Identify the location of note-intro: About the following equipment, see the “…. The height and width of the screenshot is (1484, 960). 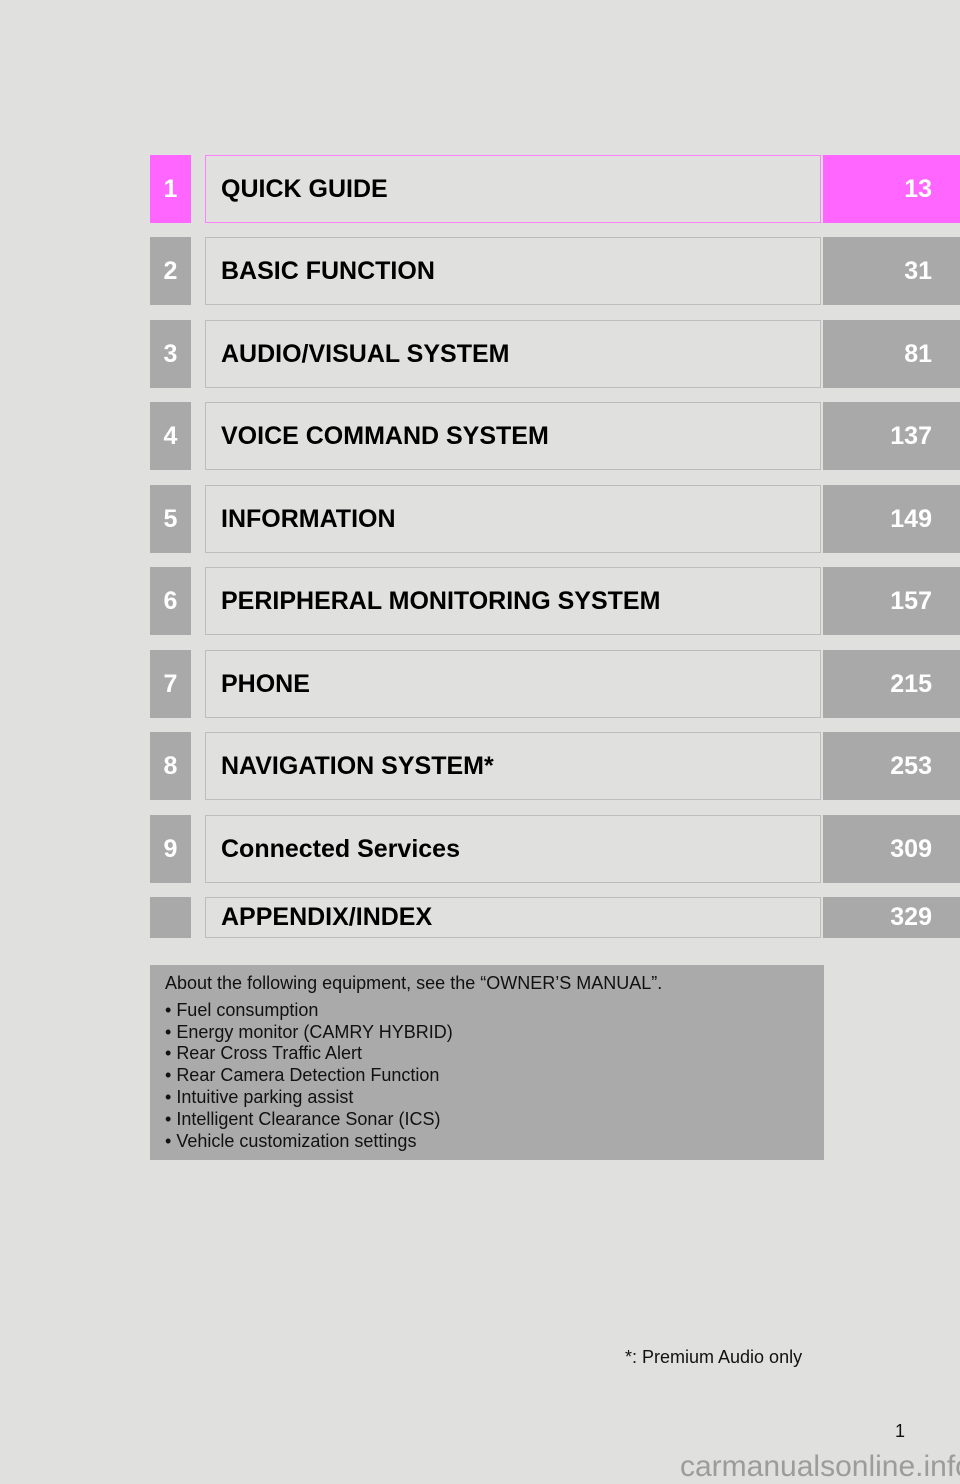
(414, 983).